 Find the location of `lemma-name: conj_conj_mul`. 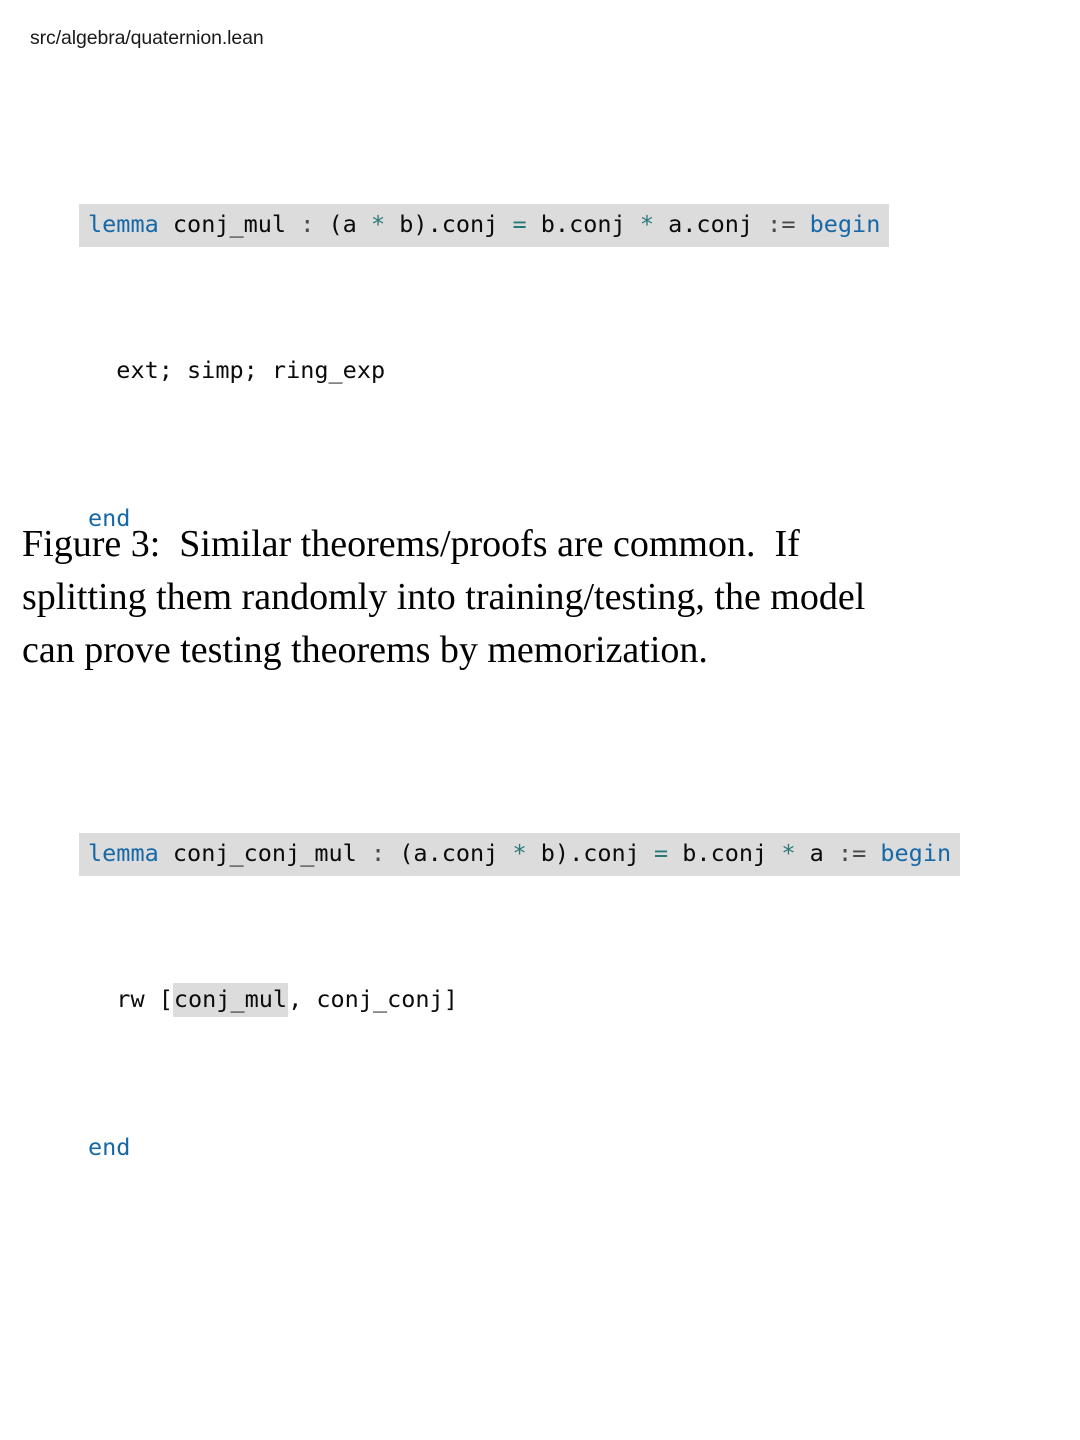

lemma-name: conj_conj_mul is located at coordinates (264, 853).